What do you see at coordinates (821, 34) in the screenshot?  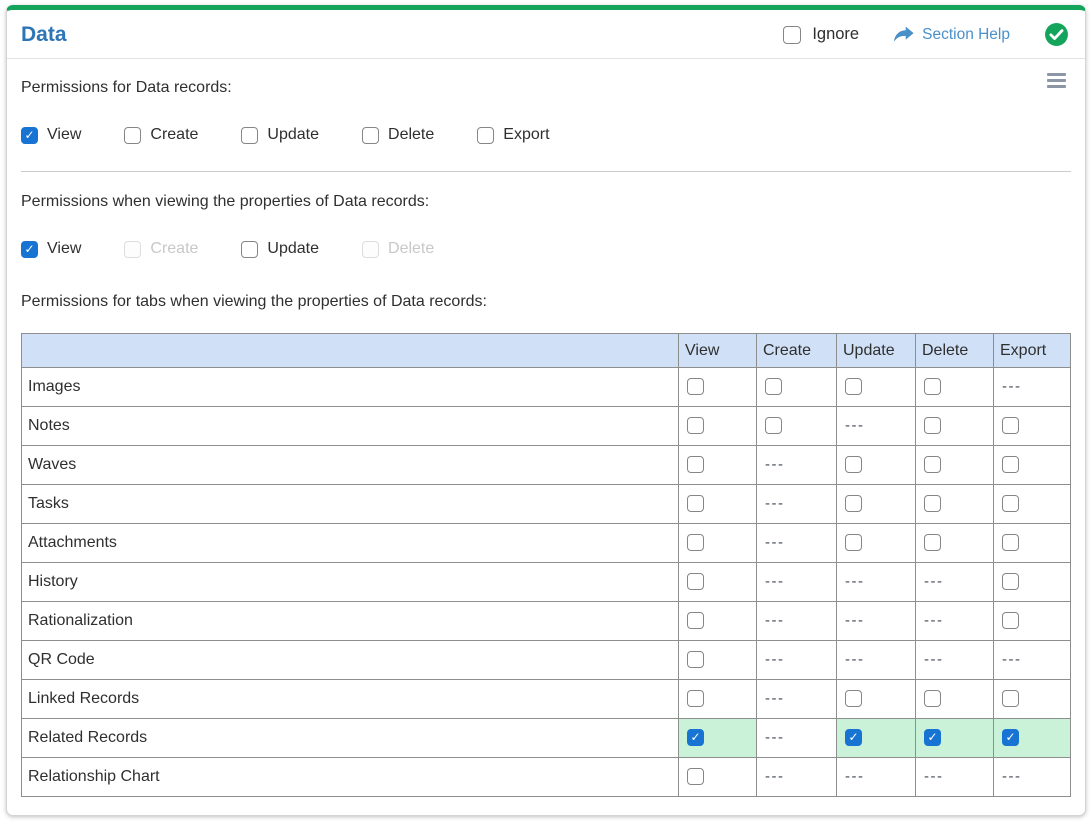 I see `ignore-checkbox-group: Ignore` at bounding box center [821, 34].